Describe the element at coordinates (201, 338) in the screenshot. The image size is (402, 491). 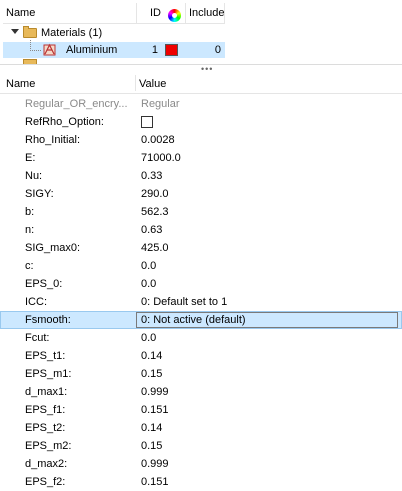
I see `property-row: Fcut: 0.0` at that location.